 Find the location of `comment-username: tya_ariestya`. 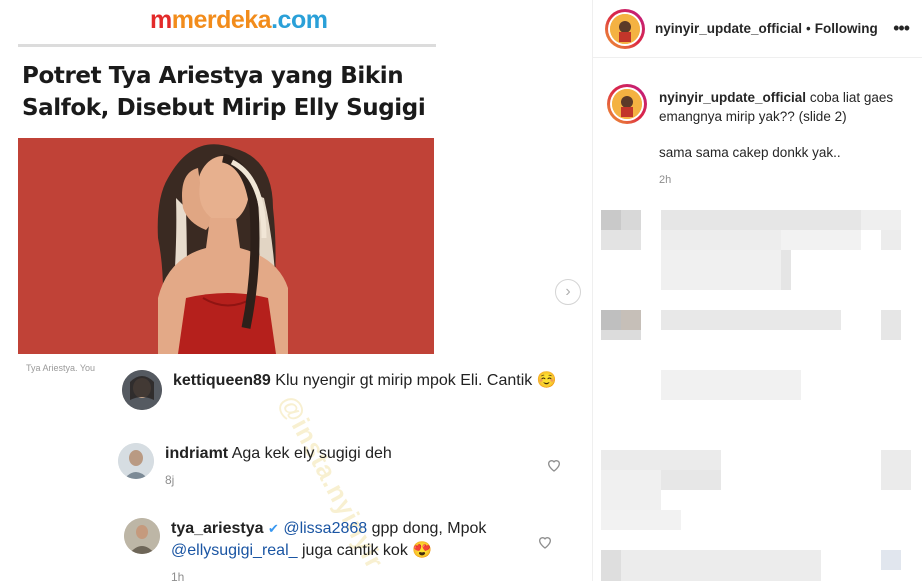

comment-username: tya_ariestya is located at coordinates (217, 528).